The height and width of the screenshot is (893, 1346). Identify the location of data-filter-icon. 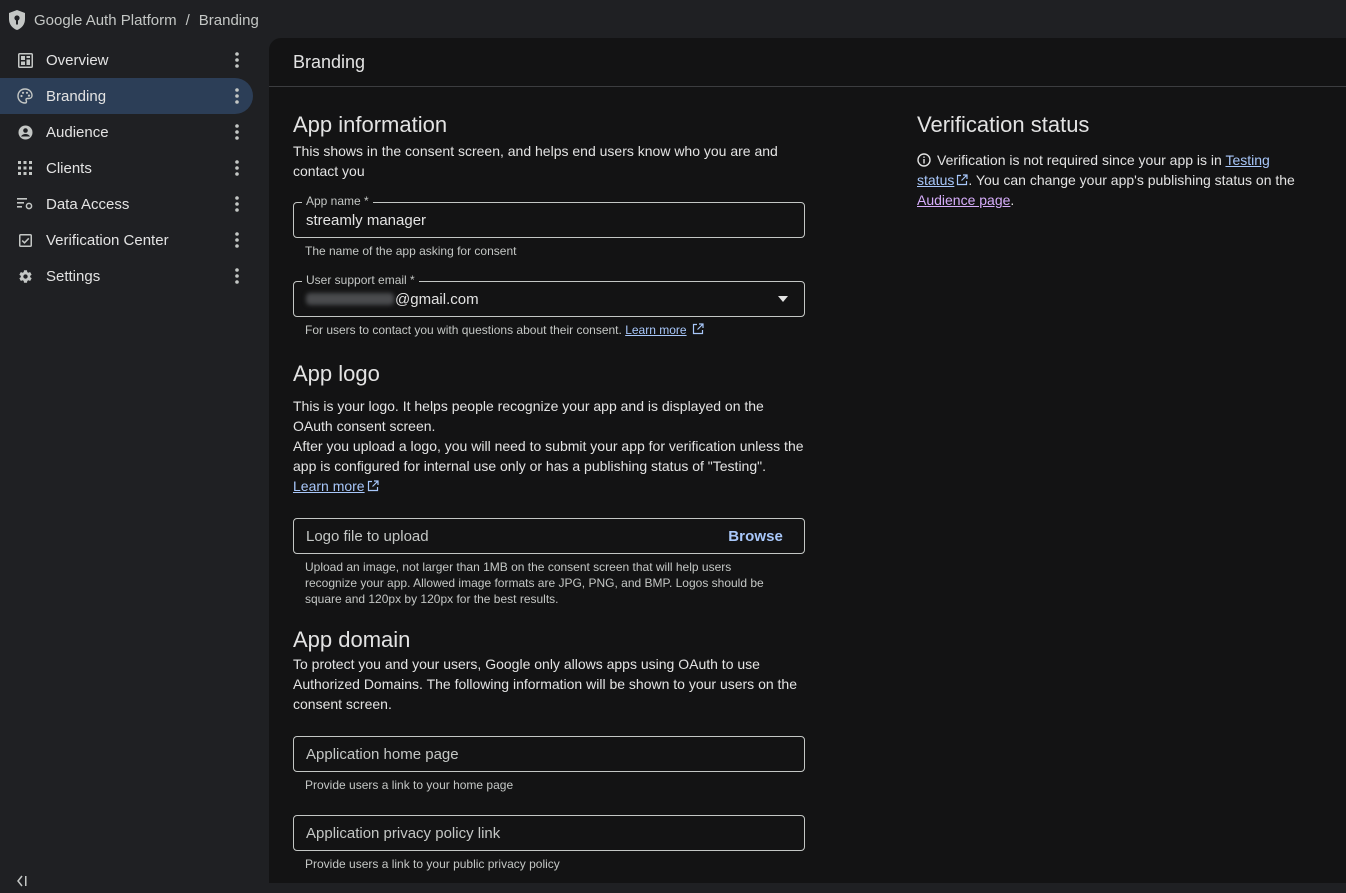
(25, 204).